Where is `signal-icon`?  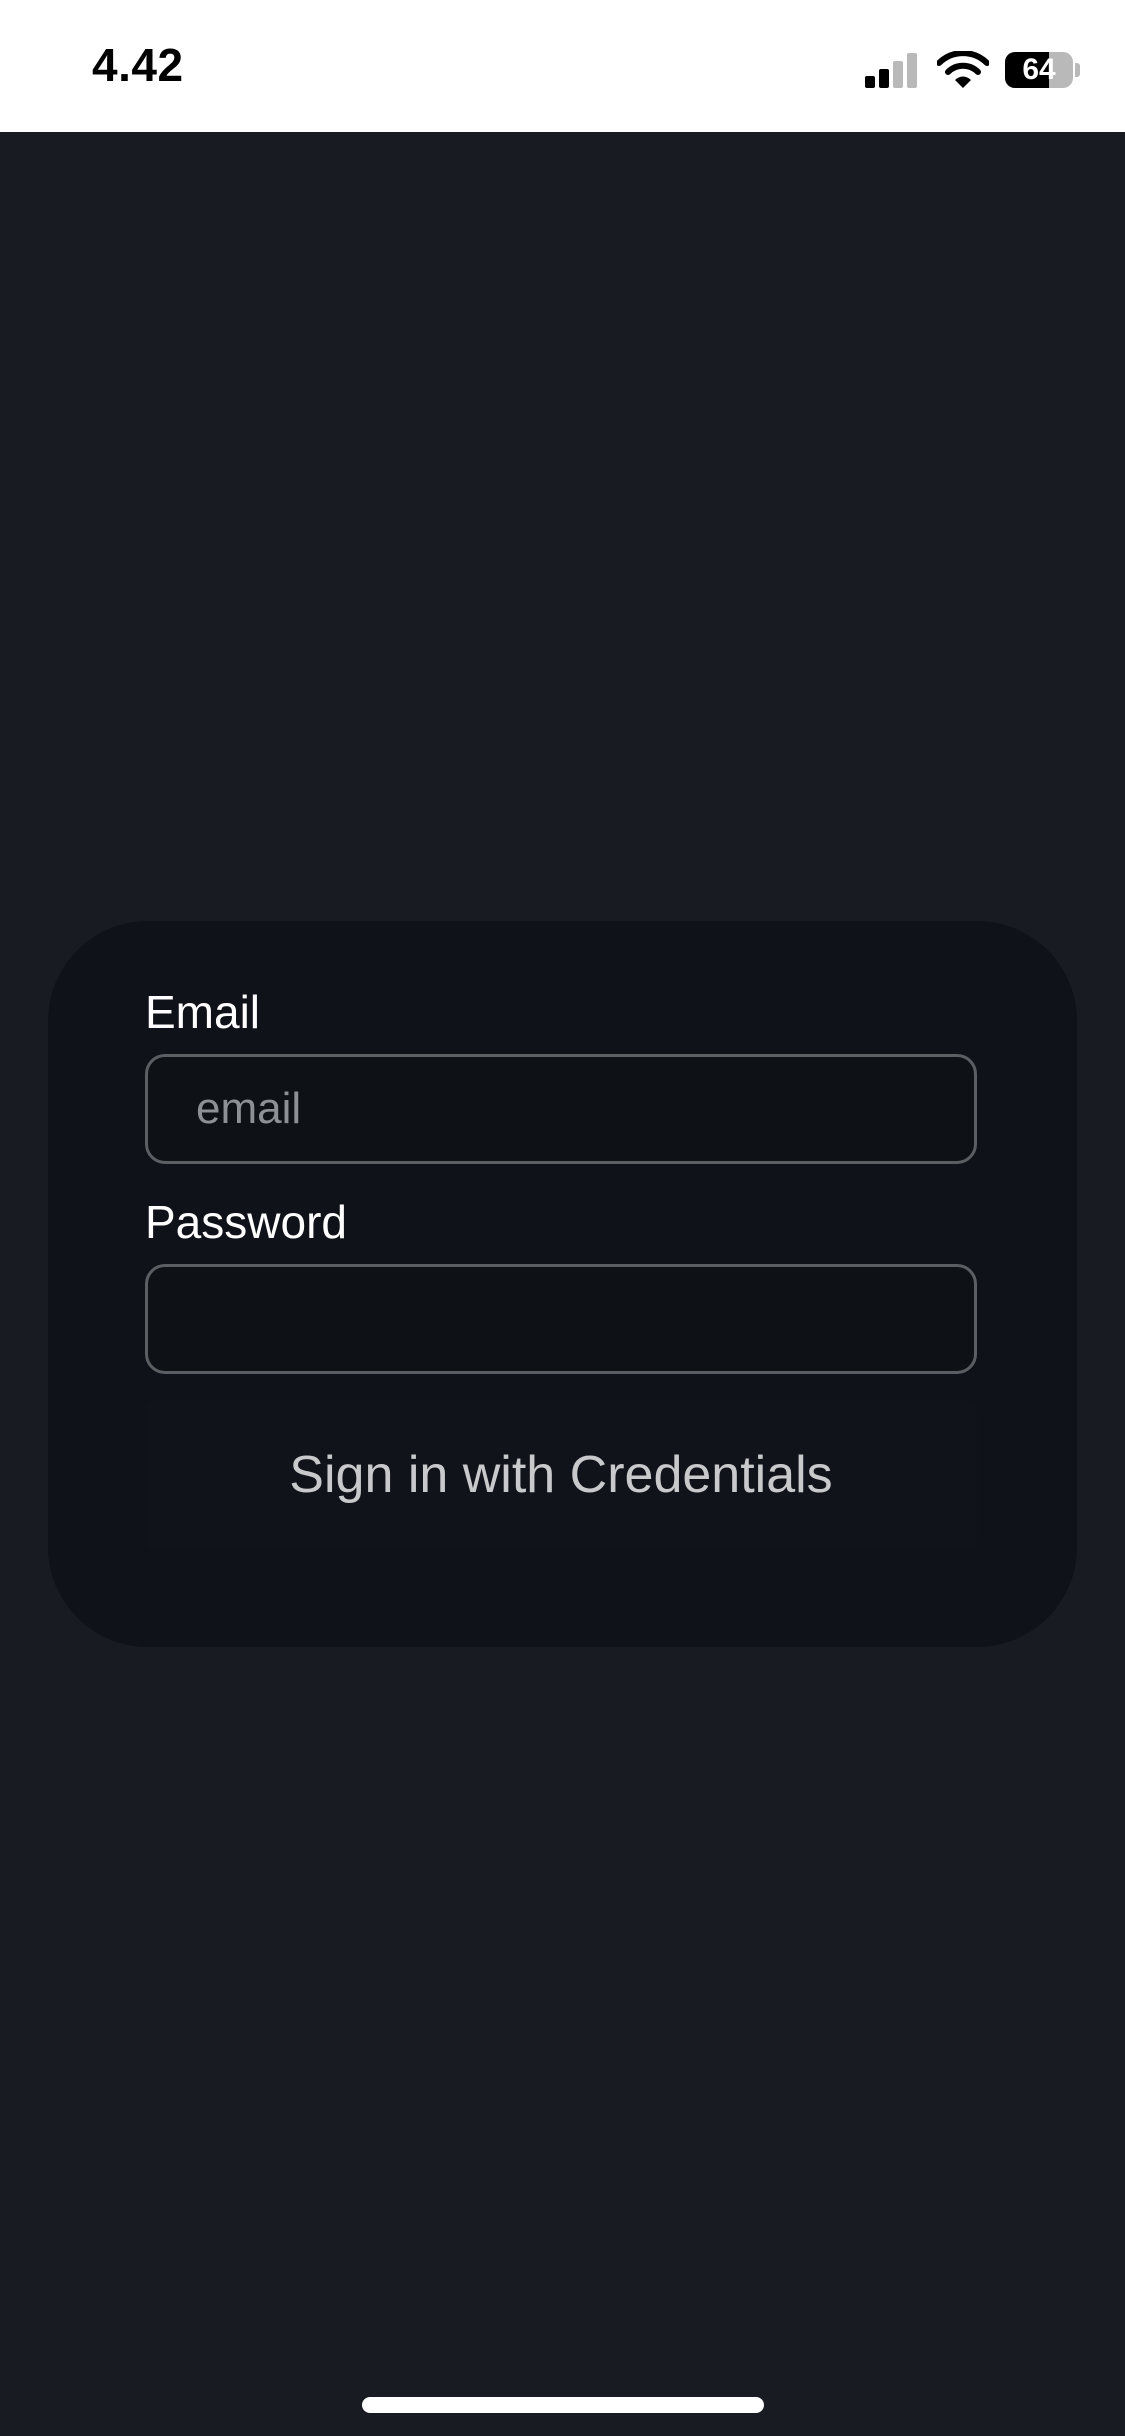
signal-icon is located at coordinates (891, 70).